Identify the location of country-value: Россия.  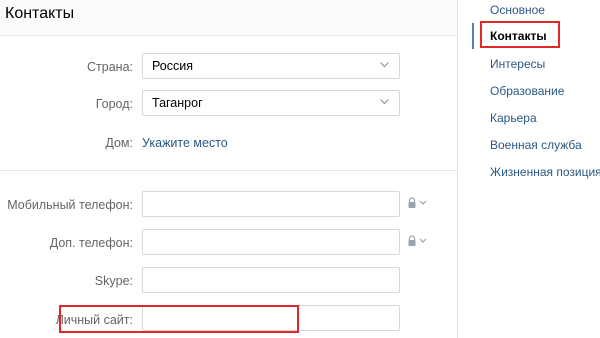
(172, 66).